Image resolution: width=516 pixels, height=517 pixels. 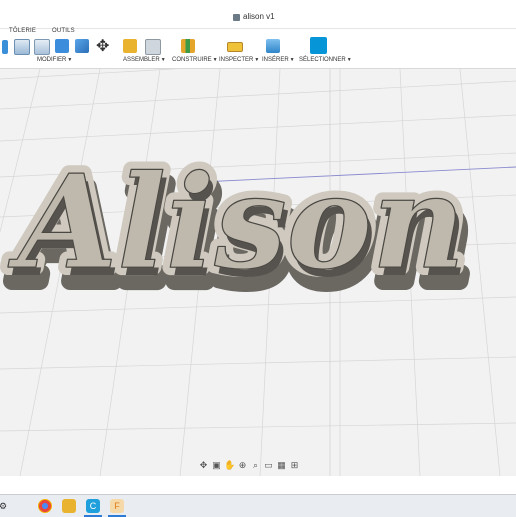 What do you see at coordinates (54, 60) in the screenshot?
I see `modifier-menu: MODIFIER▼` at bounding box center [54, 60].